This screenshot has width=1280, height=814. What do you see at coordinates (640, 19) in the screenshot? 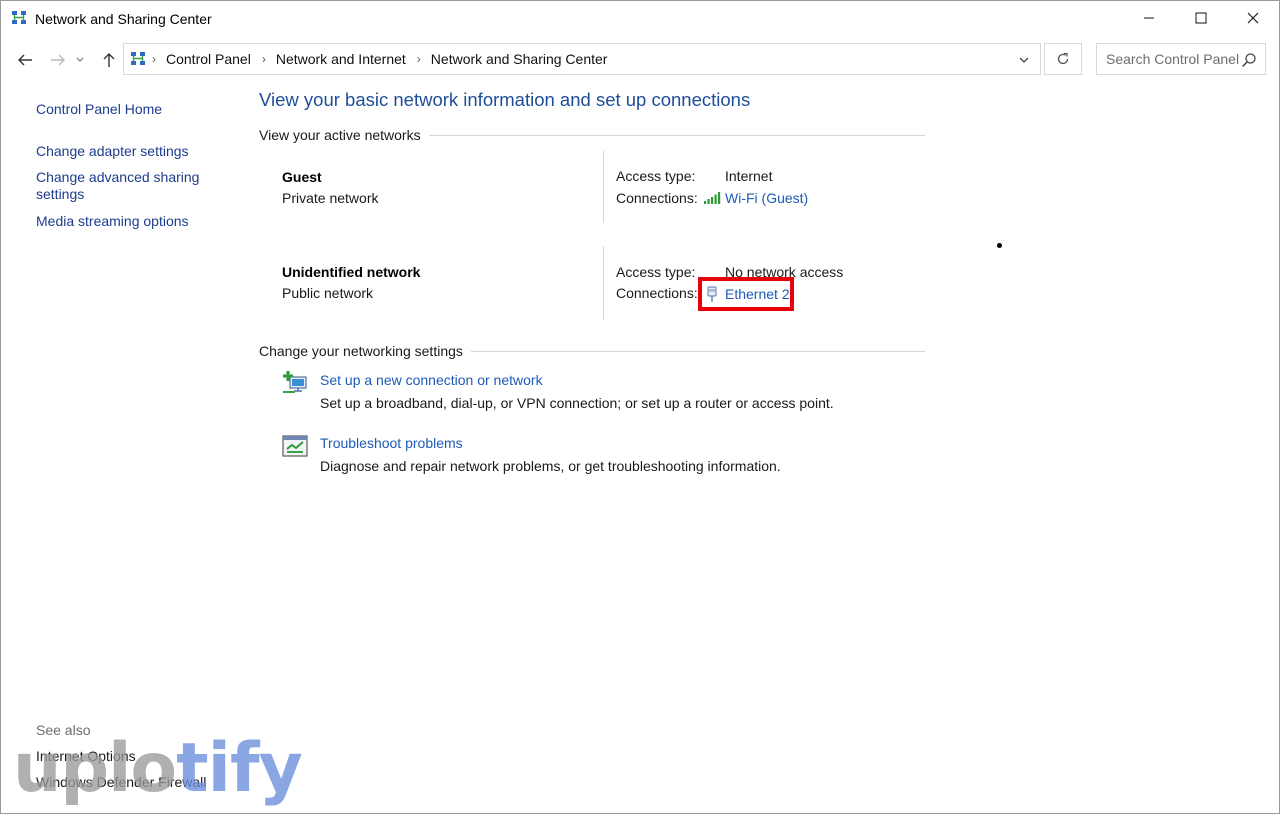
I see `title-bar: Network and Sharing Center` at bounding box center [640, 19].